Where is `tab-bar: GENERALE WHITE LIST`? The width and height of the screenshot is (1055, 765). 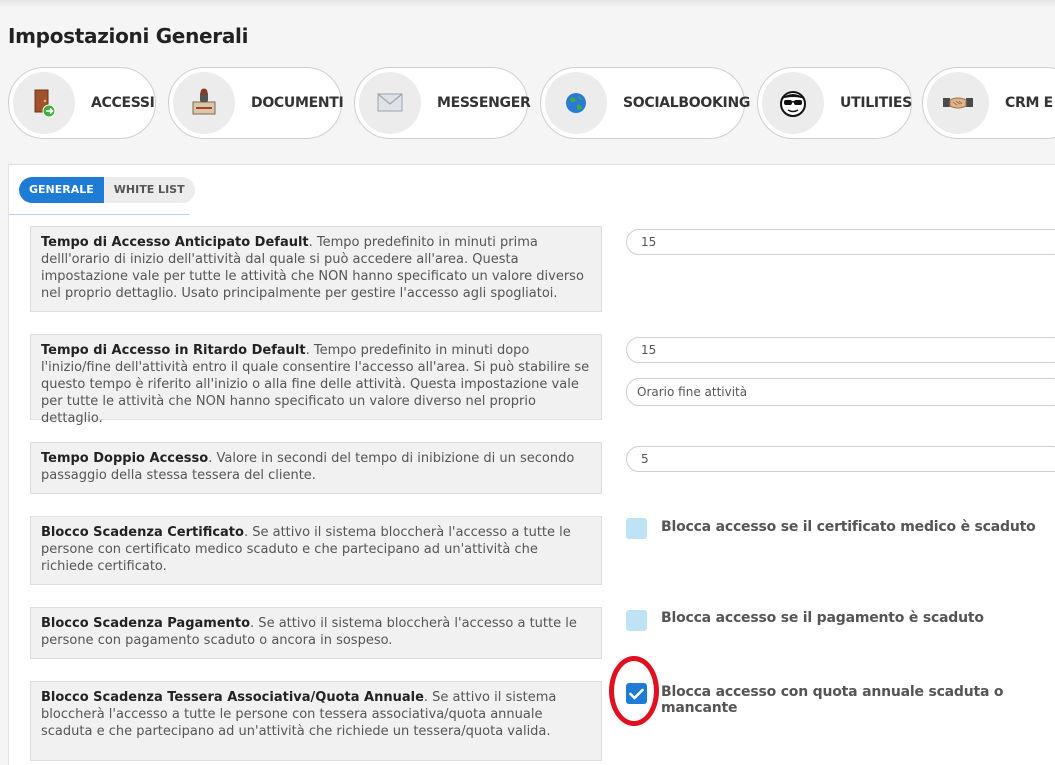 tab-bar: GENERALE WHITE LIST is located at coordinates (107, 190).